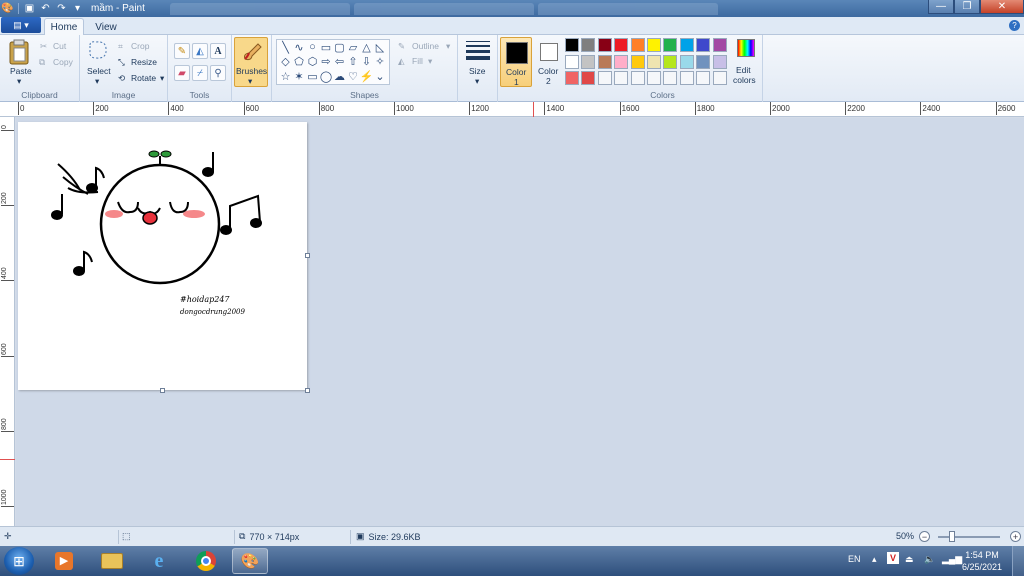 The image size is (1024, 576). What do you see at coordinates (969, 537) in the screenshot?
I see `zoom-slider` at bounding box center [969, 537].